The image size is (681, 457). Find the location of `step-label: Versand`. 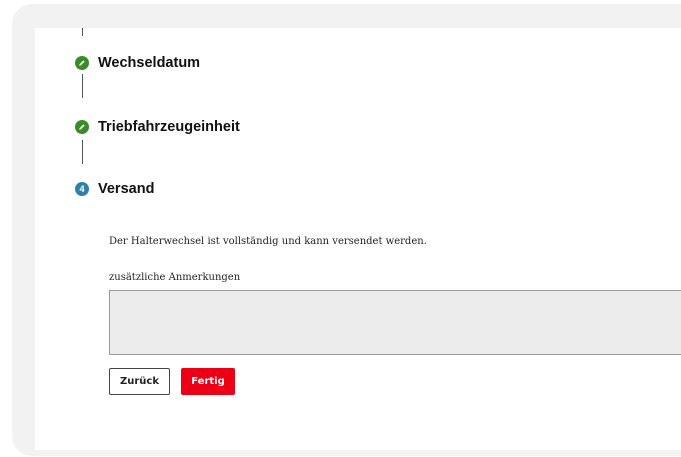

step-label: Versand is located at coordinates (126, 189).